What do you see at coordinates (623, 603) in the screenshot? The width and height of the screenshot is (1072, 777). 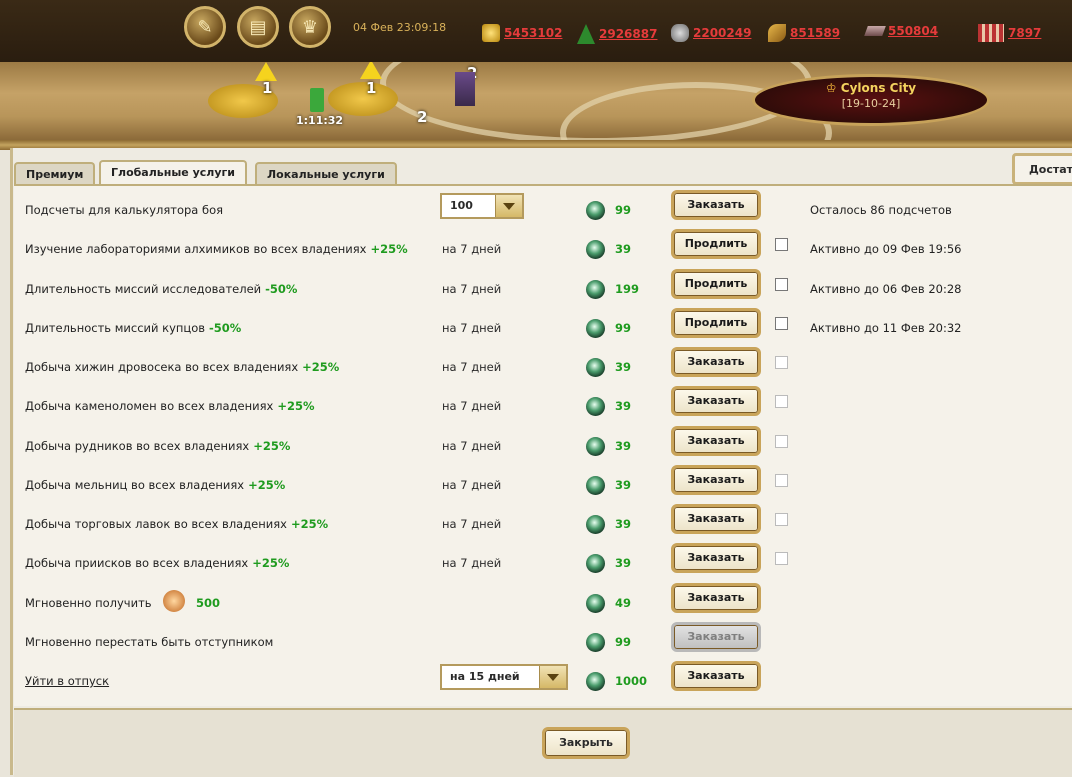 I see `service-price: 49` at bounding box center [623, 603].